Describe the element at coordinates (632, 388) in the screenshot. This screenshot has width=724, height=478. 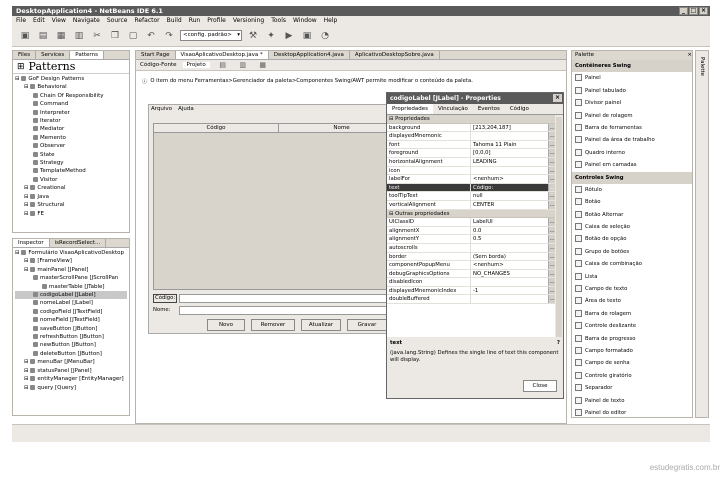
I see `palette-item-separador: Separador` at that location.